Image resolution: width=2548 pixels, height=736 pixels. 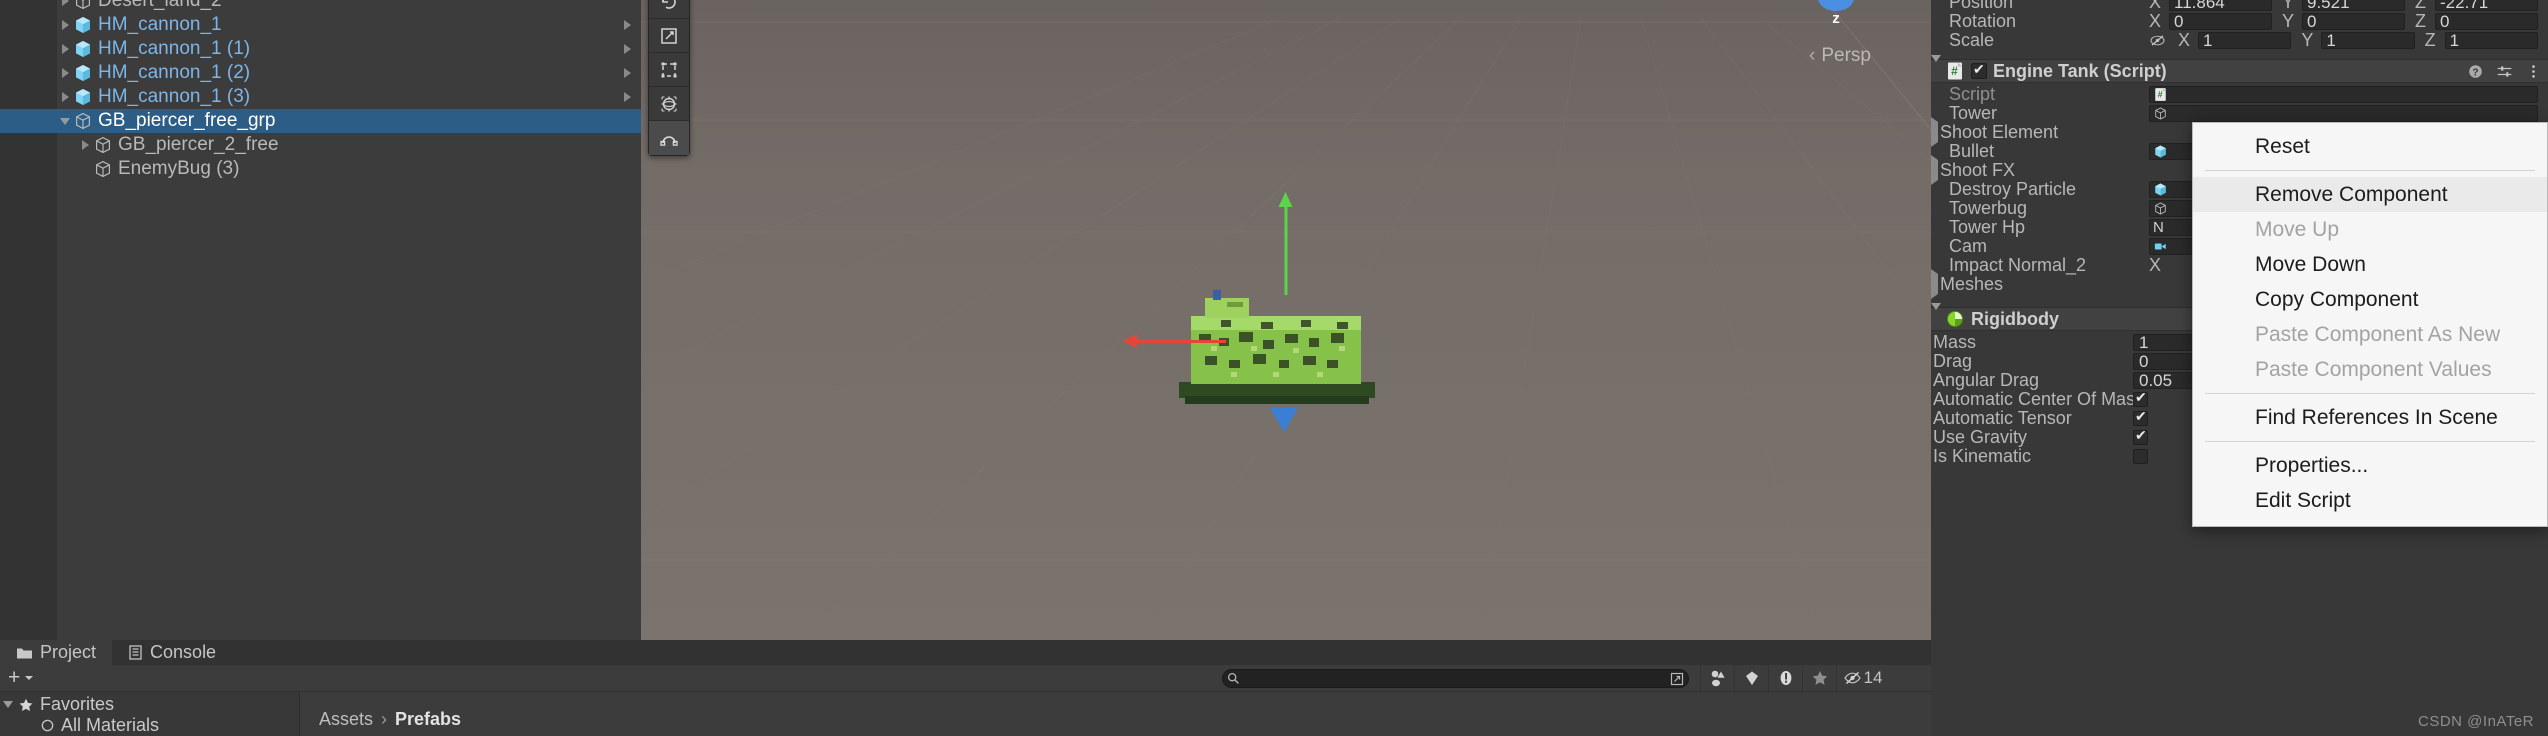 What do you see at coordinates (1819, 678) in the screenshot?
I see `favorite-star-button` at bounding box center [1819, 678].